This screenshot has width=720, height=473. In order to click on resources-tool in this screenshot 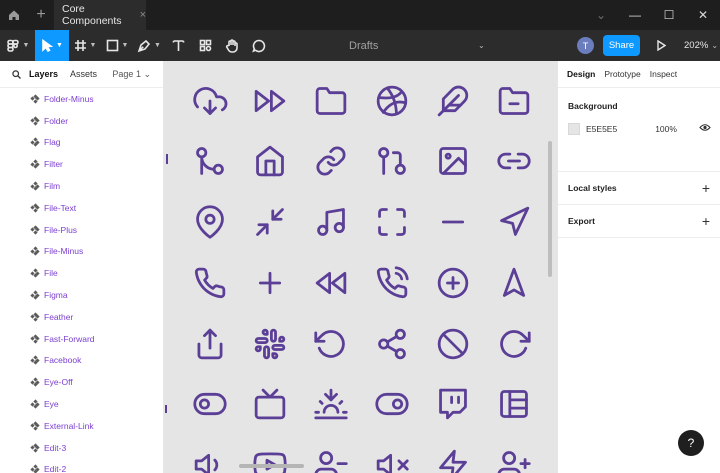, I will do `click(205, 45)`.